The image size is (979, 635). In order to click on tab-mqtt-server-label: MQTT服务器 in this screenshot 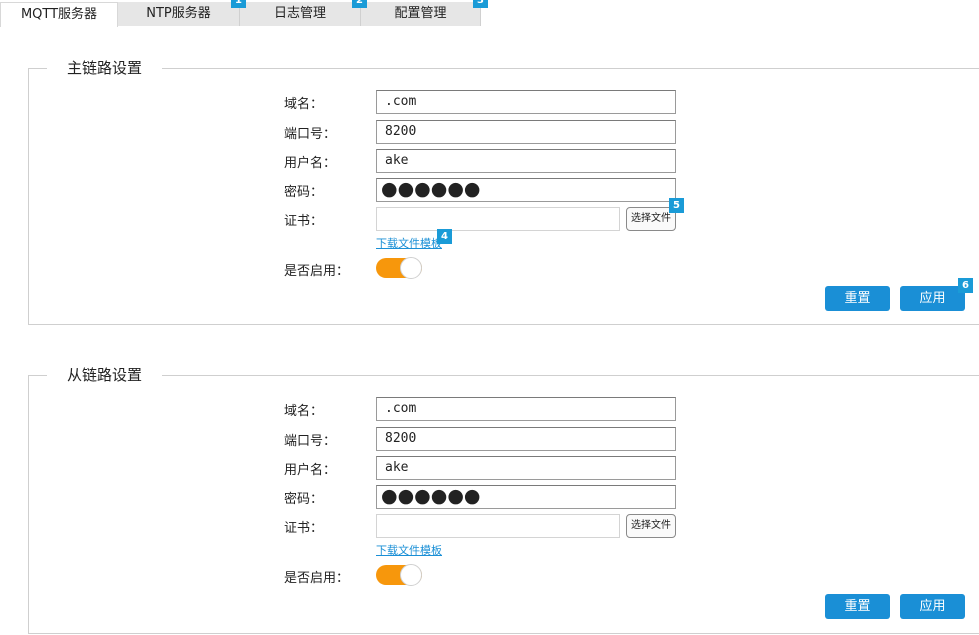, I will do `click(59, 14)`.